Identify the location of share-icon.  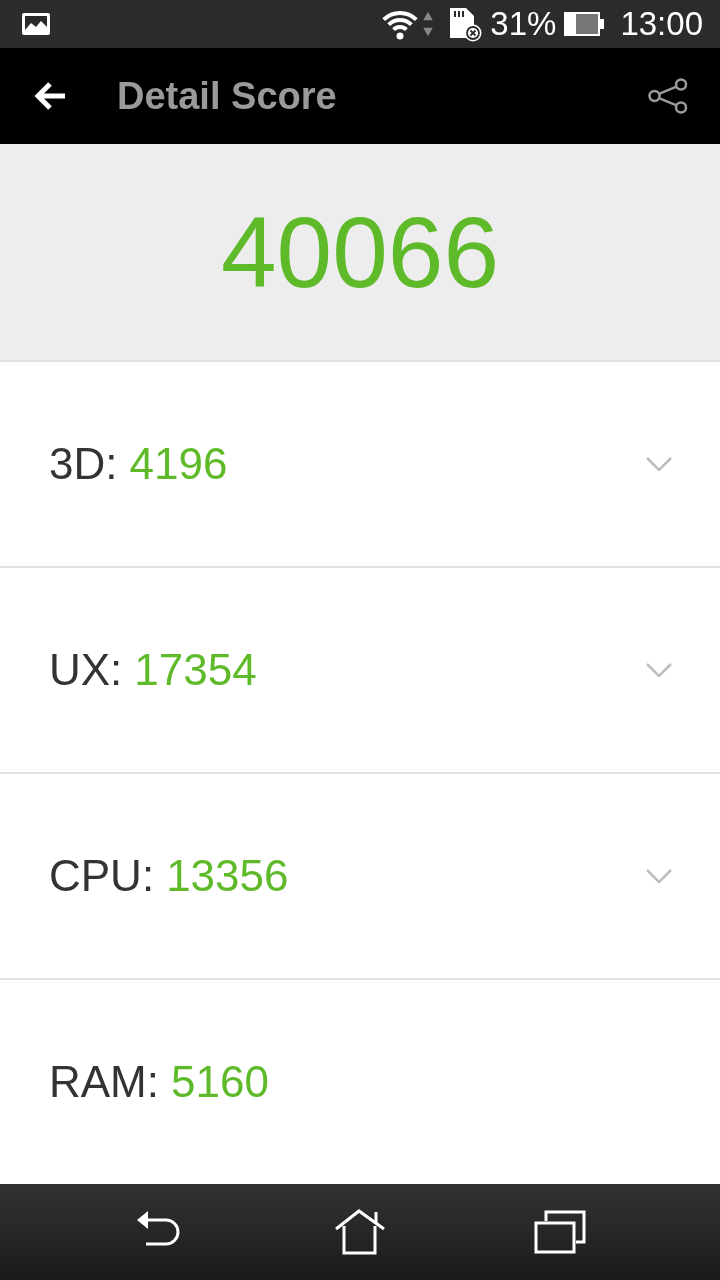
(668, 96).